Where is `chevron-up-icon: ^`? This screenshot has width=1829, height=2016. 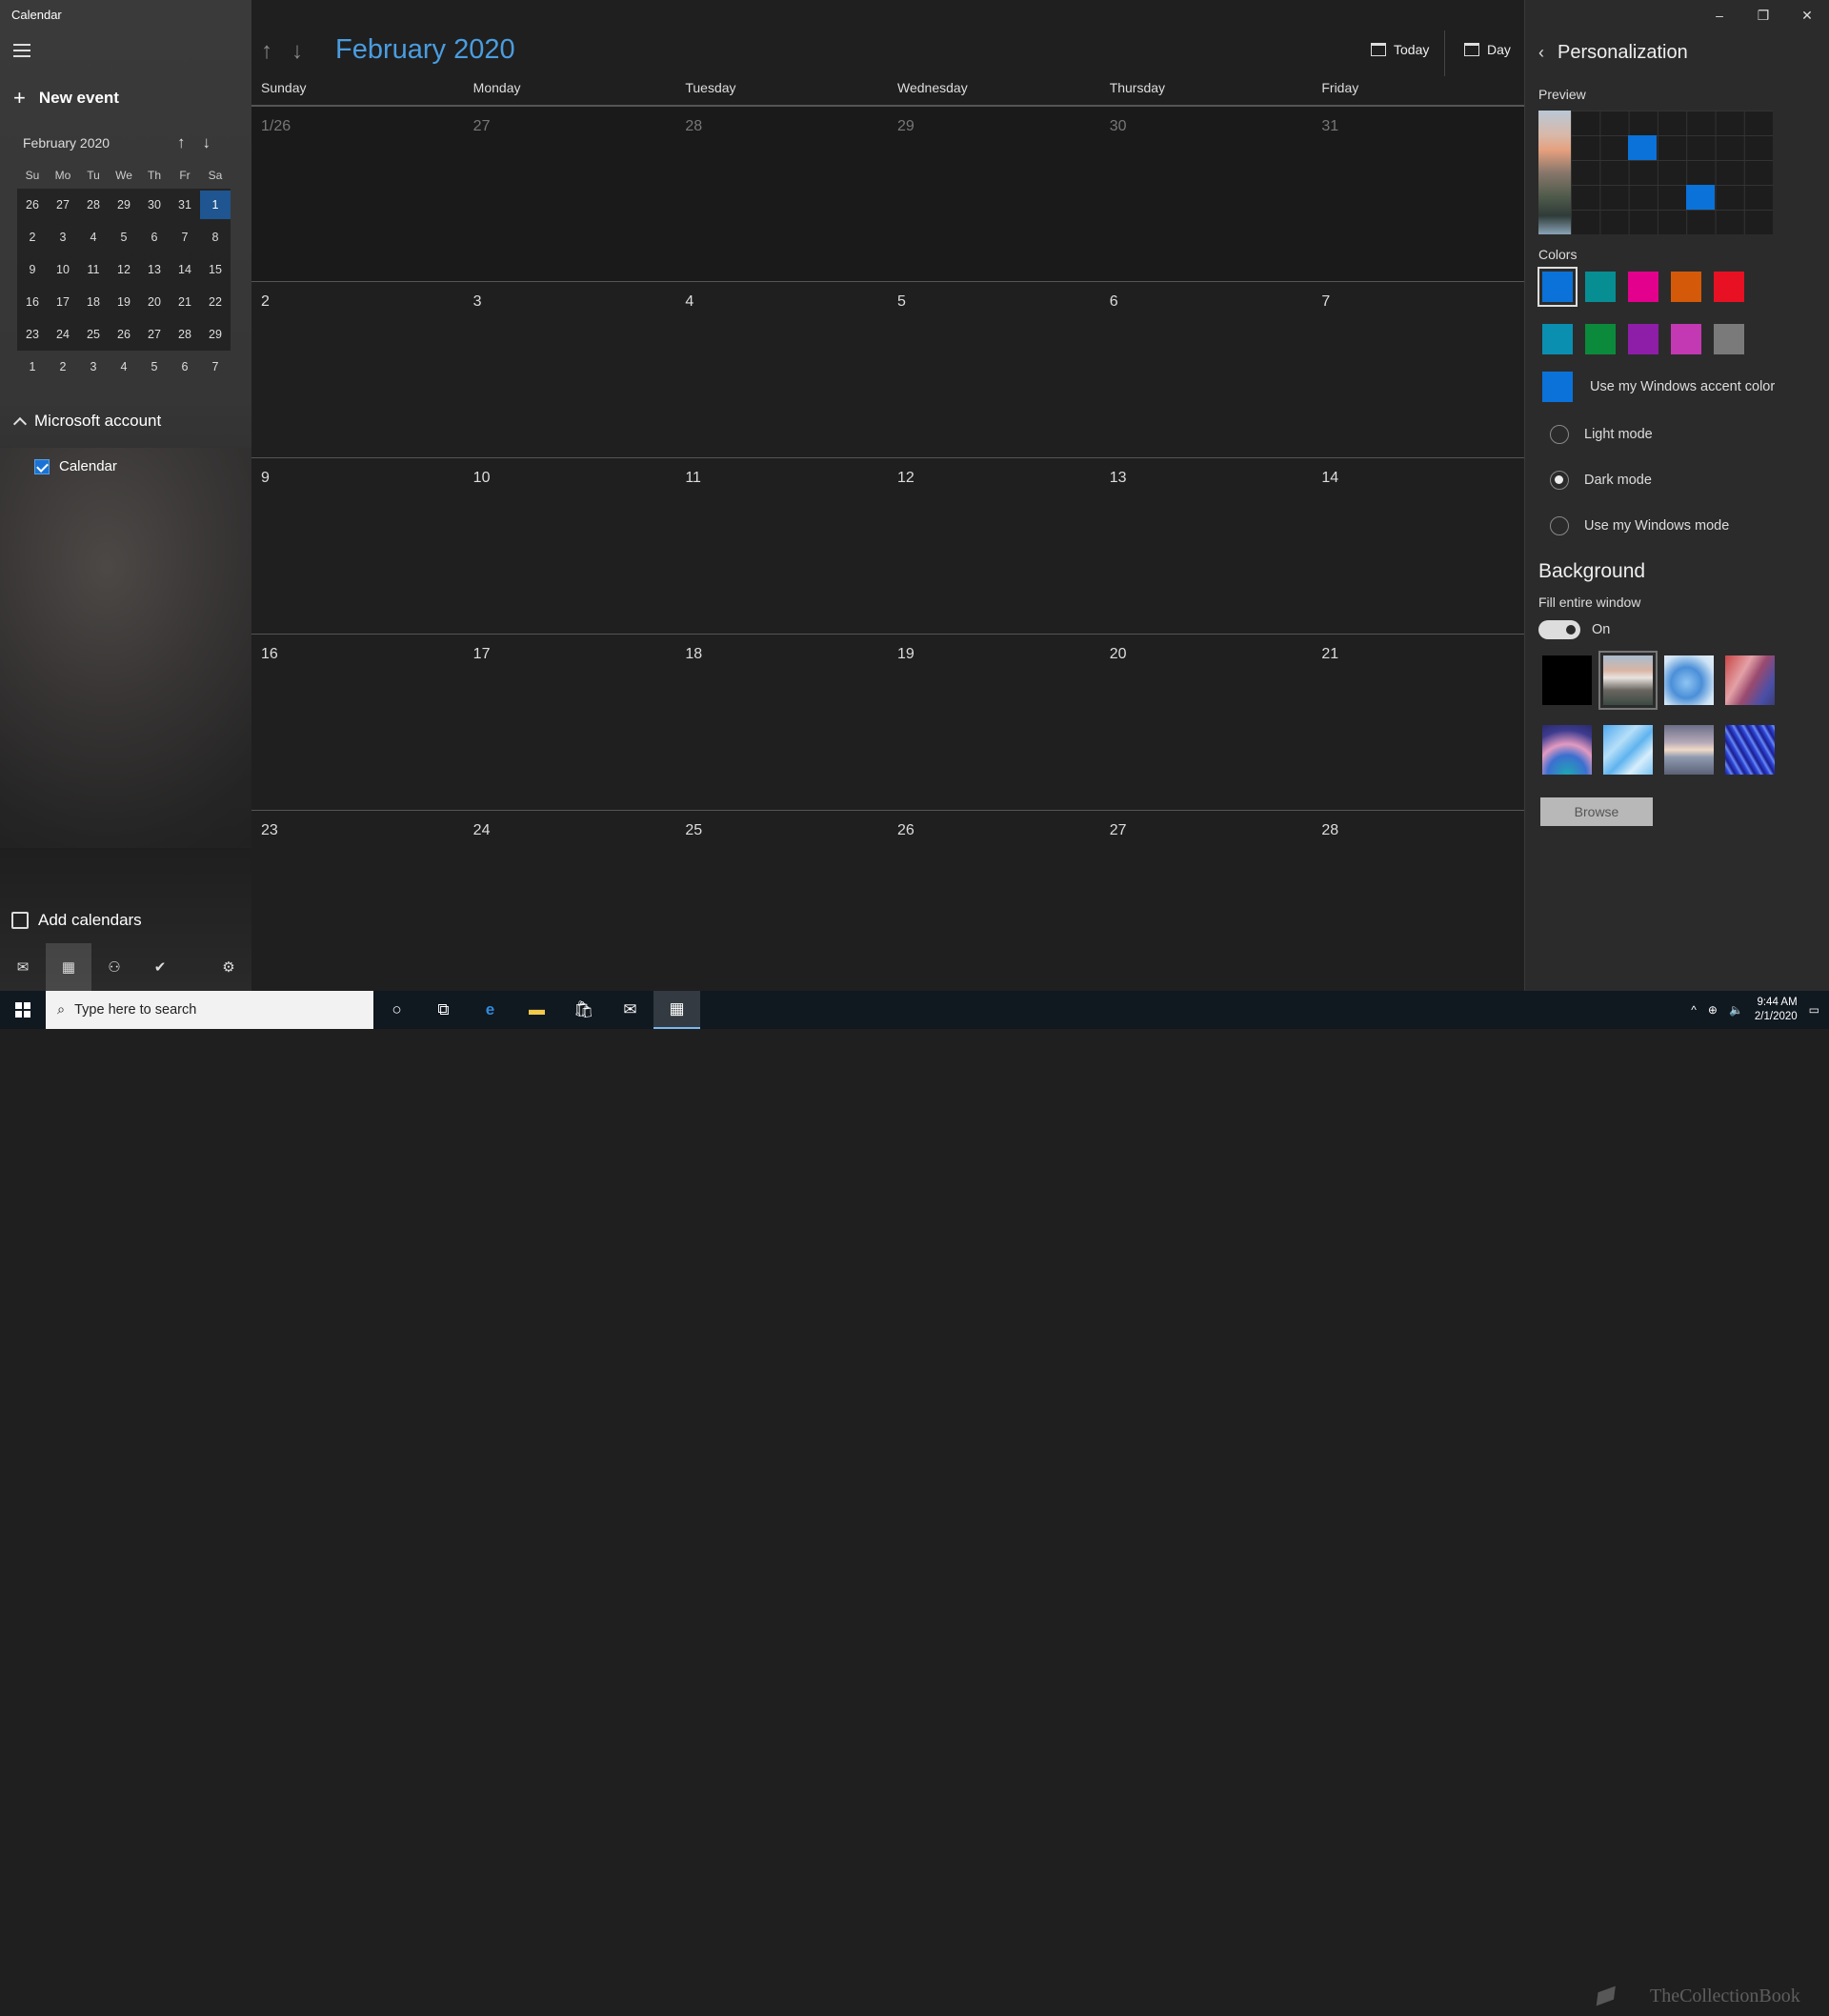
chevron-up-icon: ^ is located at coordinates (1694, 1010).